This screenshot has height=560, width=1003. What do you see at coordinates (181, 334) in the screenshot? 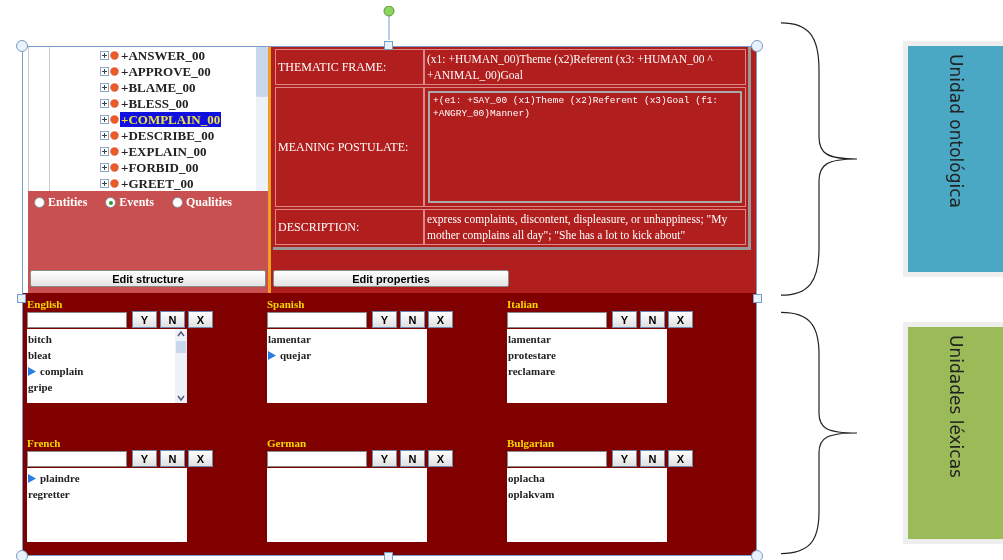
I see `scroll-up-icon` at bounding box center [181, 334].